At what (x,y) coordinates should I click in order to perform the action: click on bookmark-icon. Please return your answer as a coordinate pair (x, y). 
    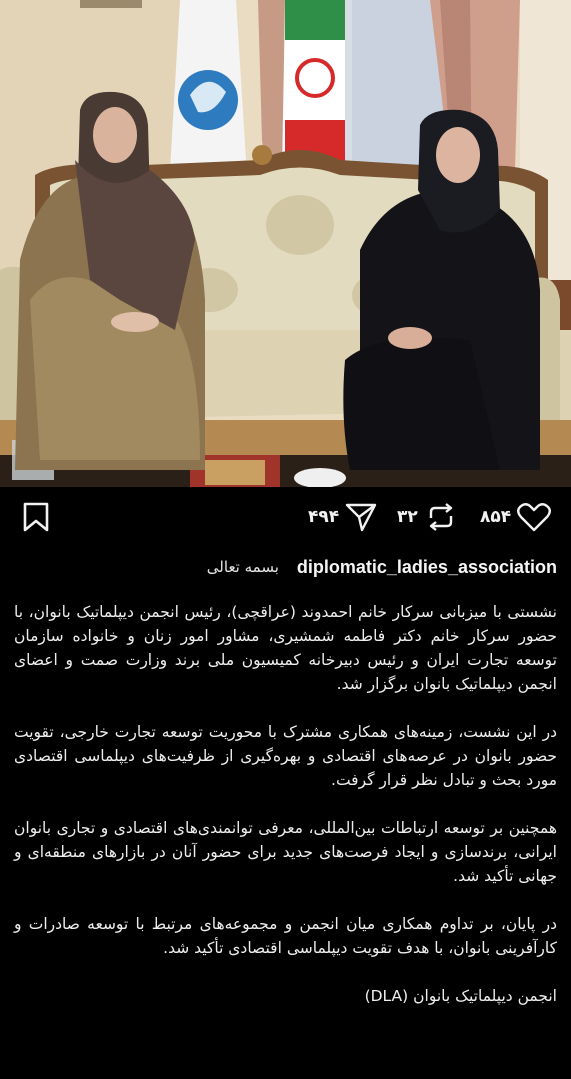
    Looking at the image, I should click on (36, 517).